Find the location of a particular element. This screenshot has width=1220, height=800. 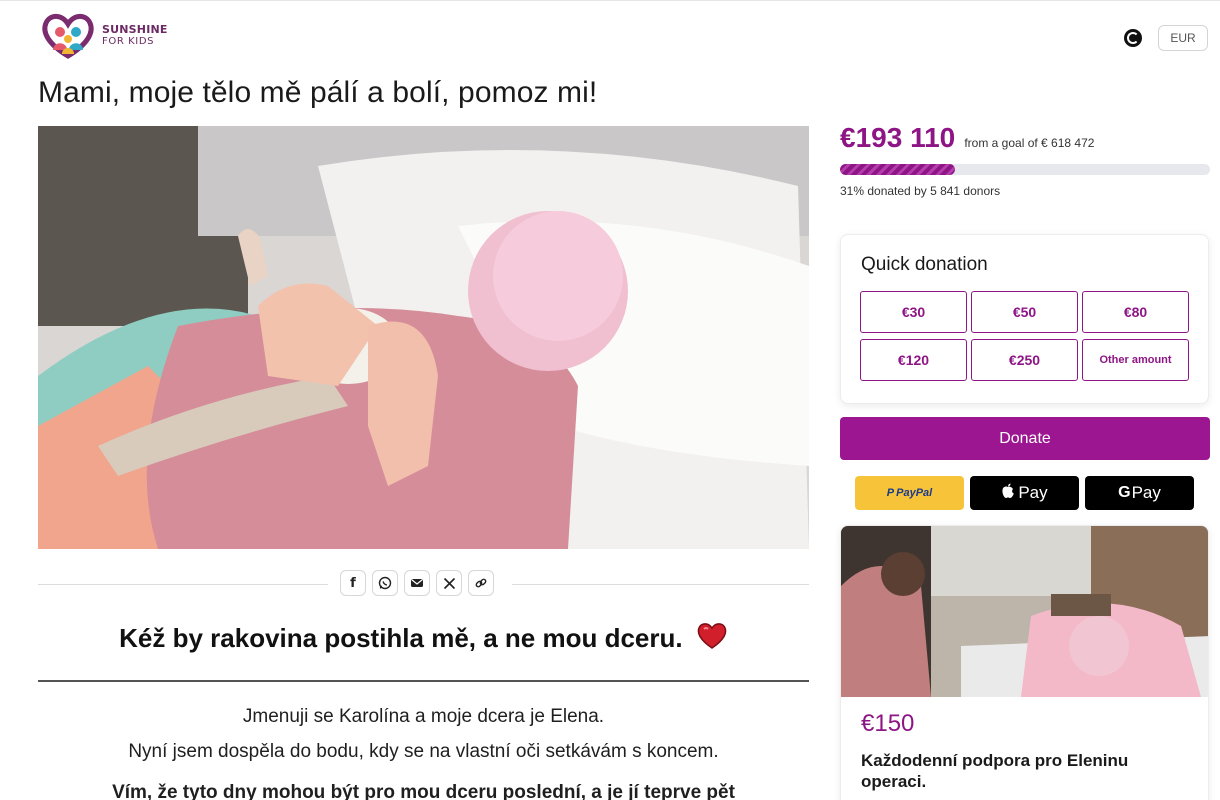

share-divider-right is located at coordinates (660, 584).